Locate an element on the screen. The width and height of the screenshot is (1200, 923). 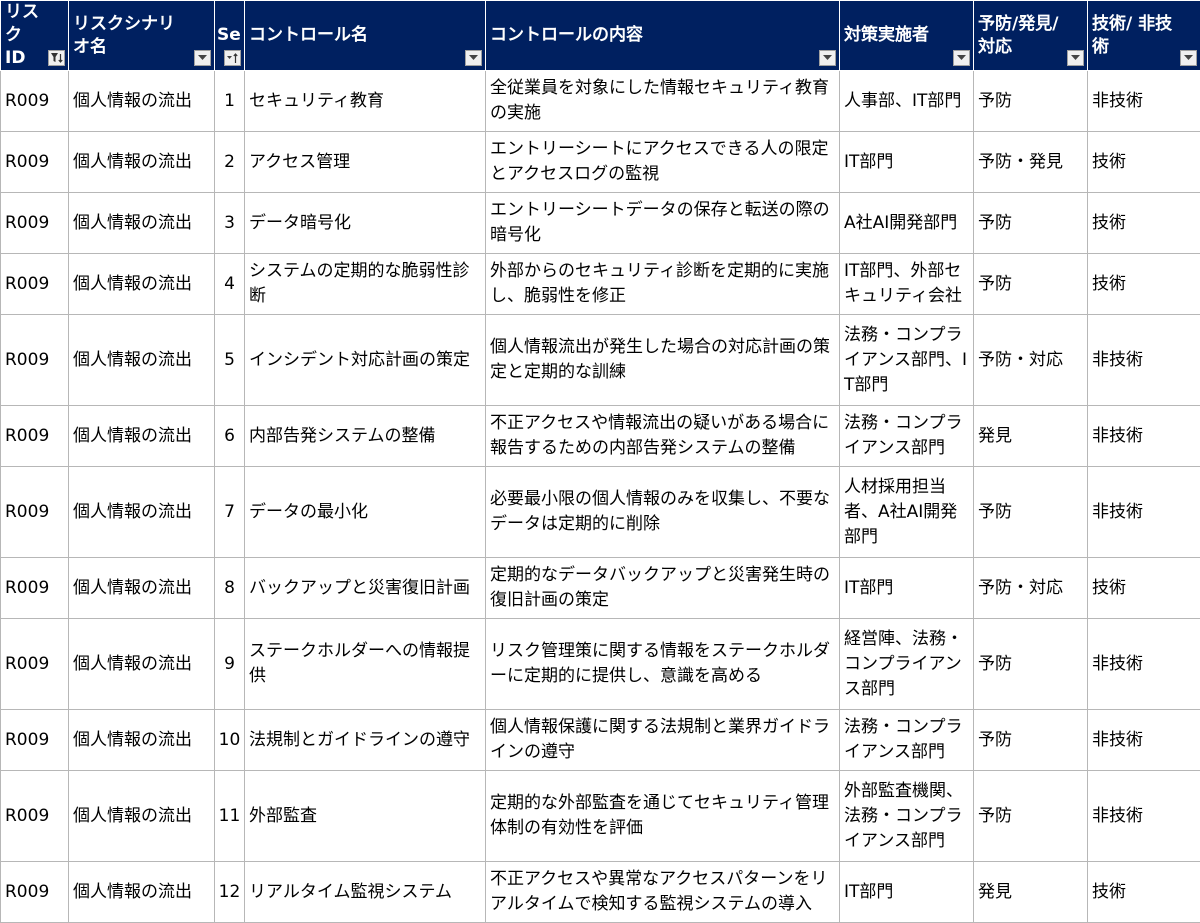
seq-cell: 2 is located at coordinates (230, 162).